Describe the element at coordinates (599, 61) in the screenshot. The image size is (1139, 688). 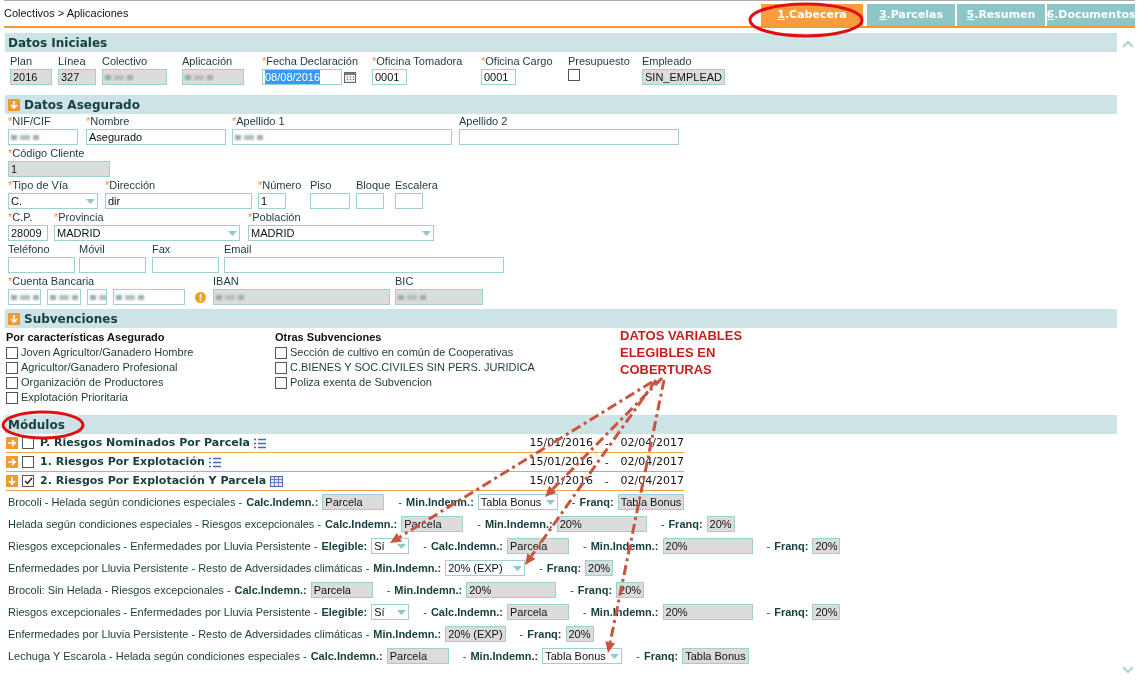
I see `field-label: Presupuesto` at that location.